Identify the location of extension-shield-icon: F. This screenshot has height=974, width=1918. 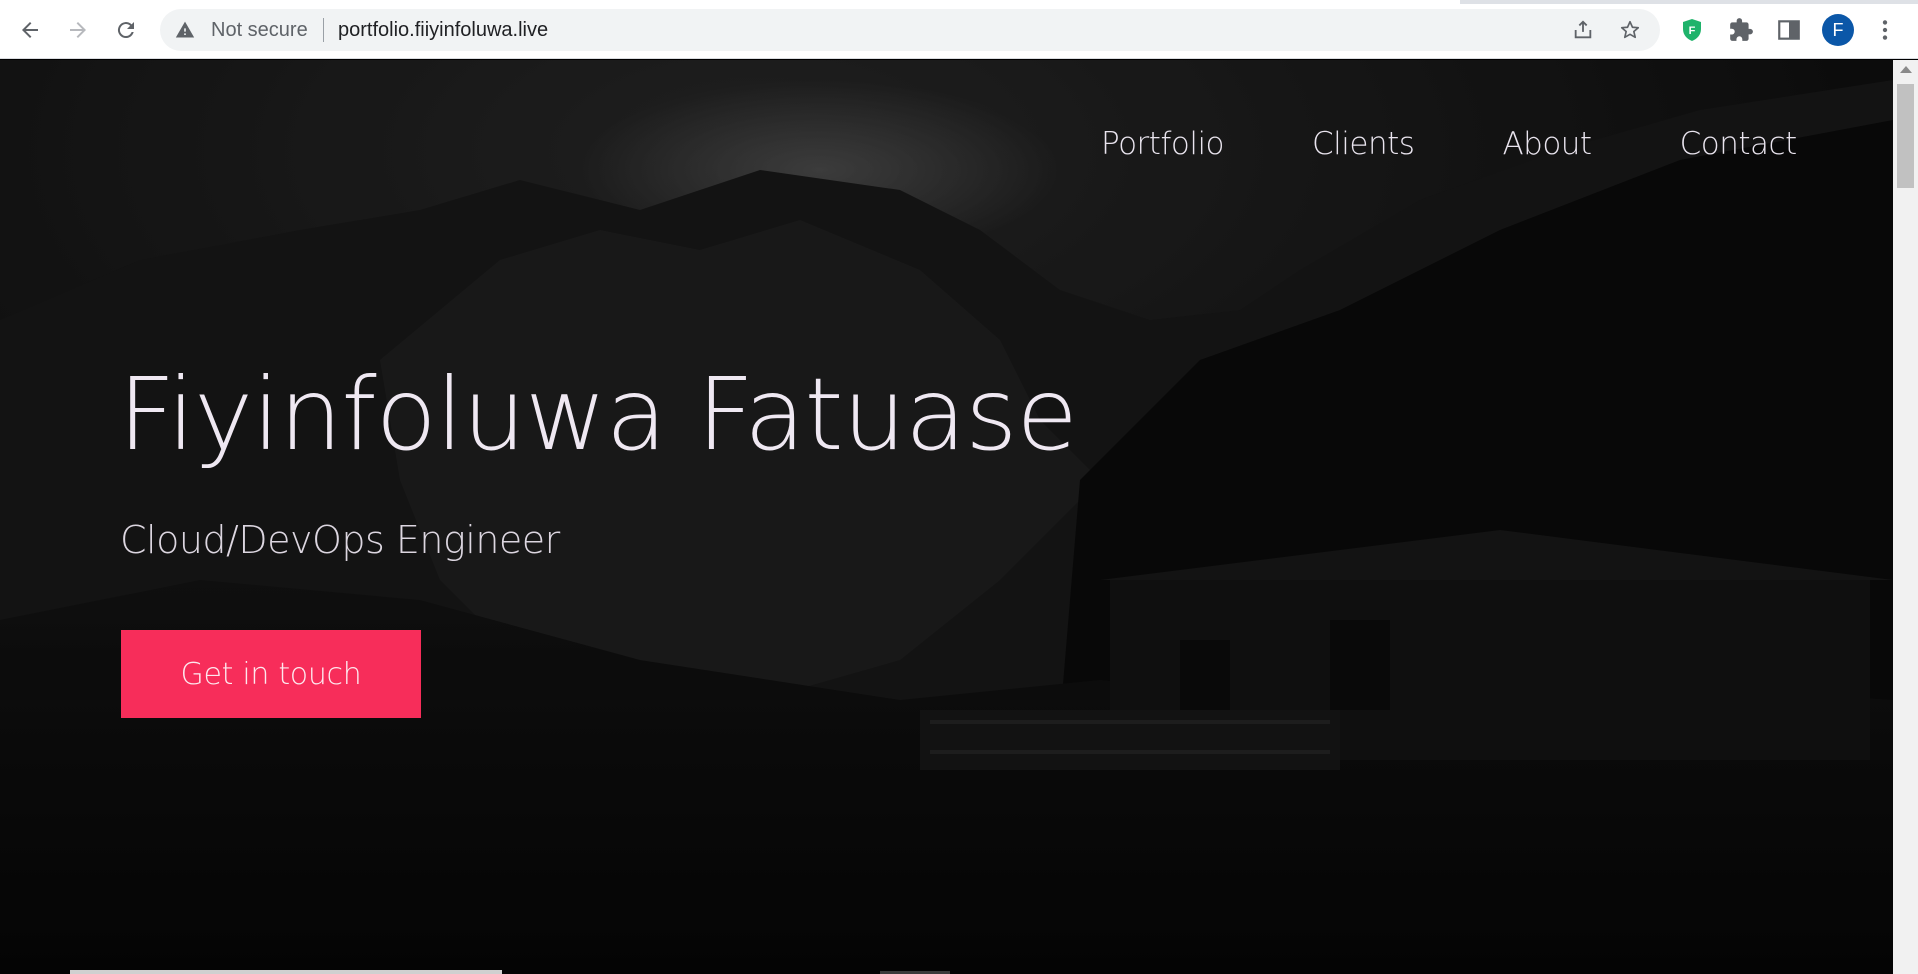
(1692, 30).